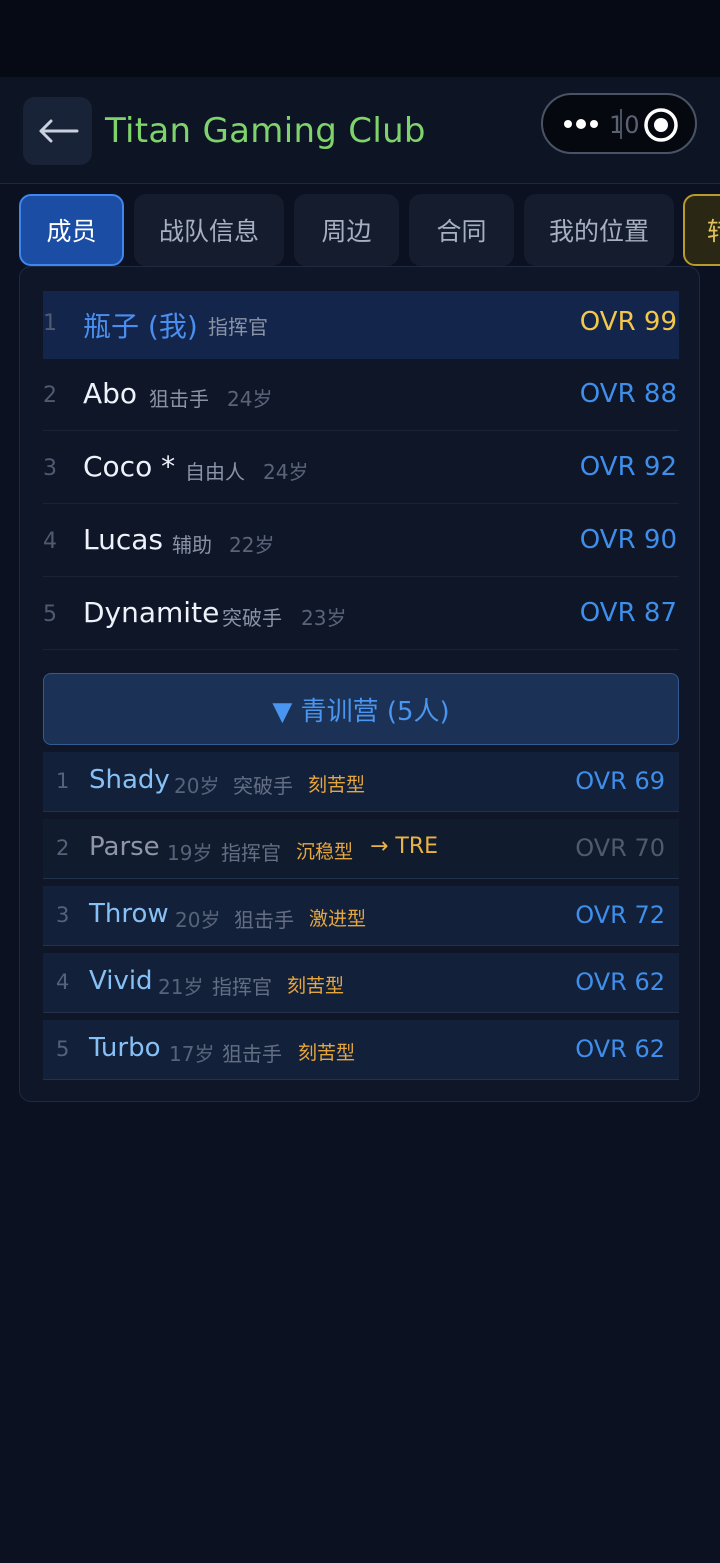 This screenshot has height=1563, width=720. Describe the element at coordinates (192, 1054) in the screenshot. I see `academy-age: 17岁` at that location.